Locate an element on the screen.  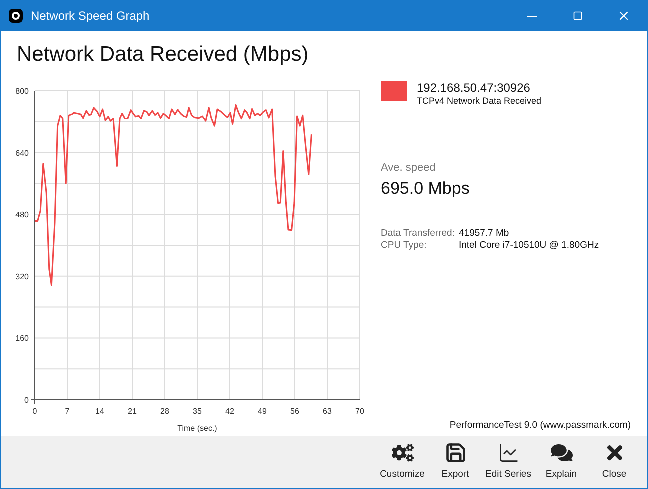
app-icon is located at coordinates (16, 16).